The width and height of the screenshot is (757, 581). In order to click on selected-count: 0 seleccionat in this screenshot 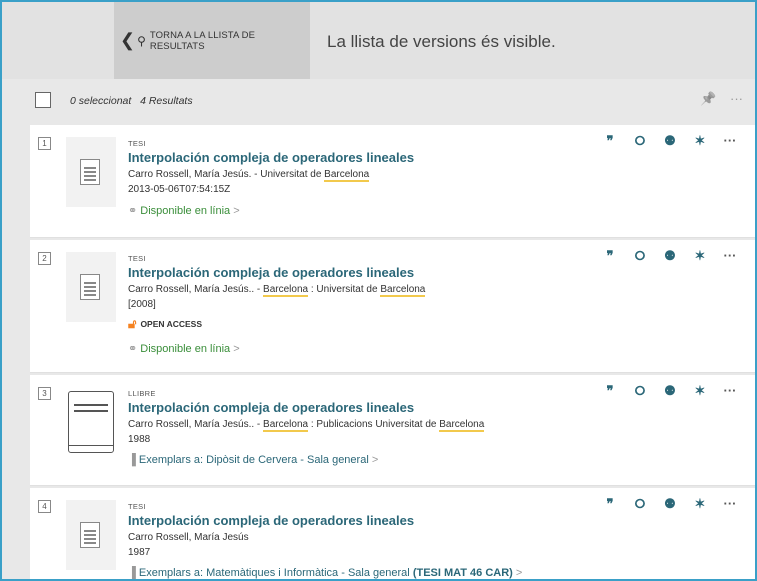, I will do `click(101, 101)`.